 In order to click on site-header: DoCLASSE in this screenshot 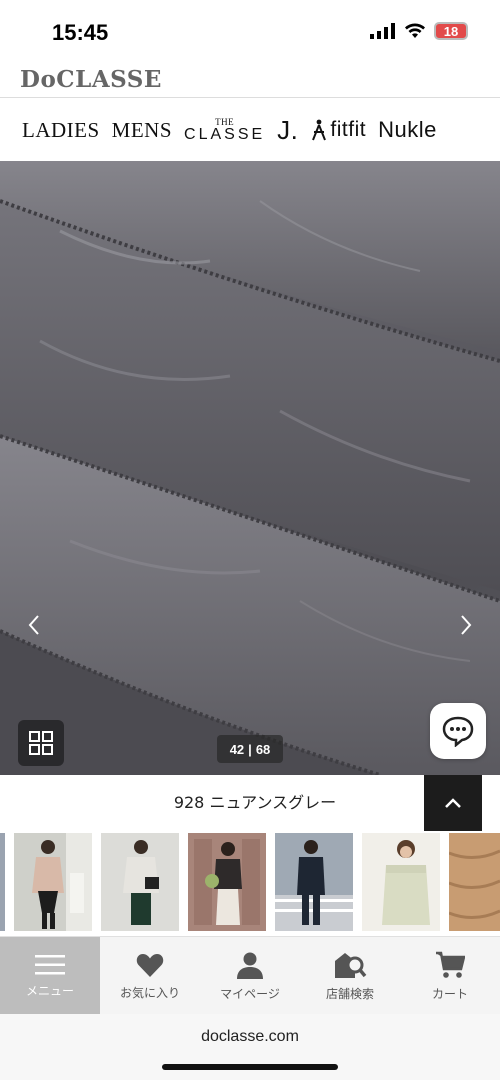, I will do `click(250, 80)`.